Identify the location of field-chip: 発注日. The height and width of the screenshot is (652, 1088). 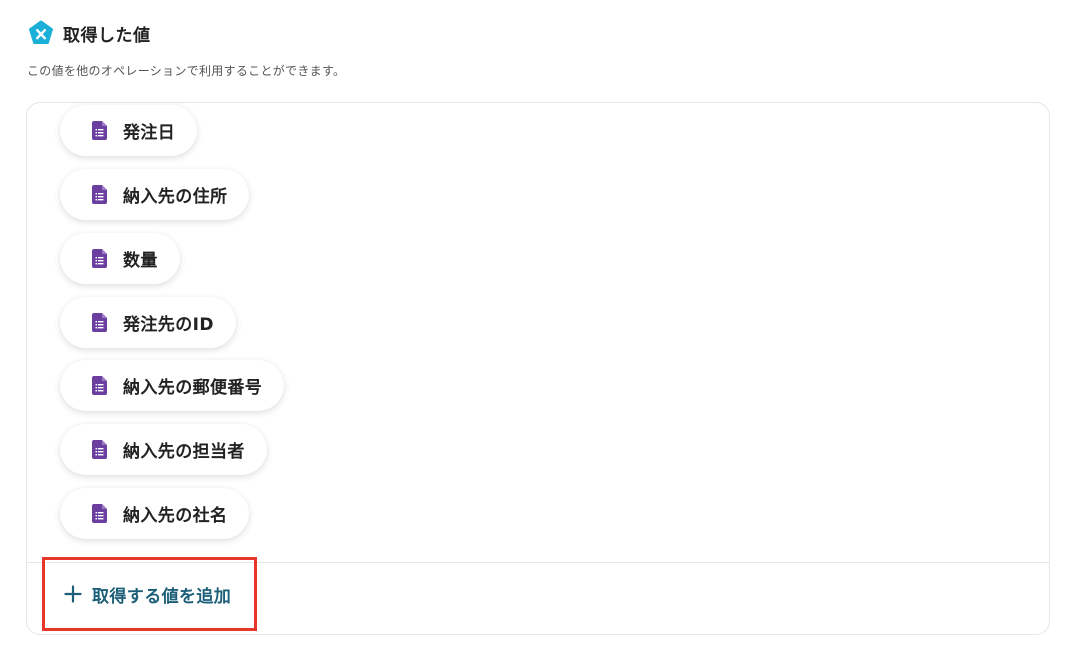
(129, 130).